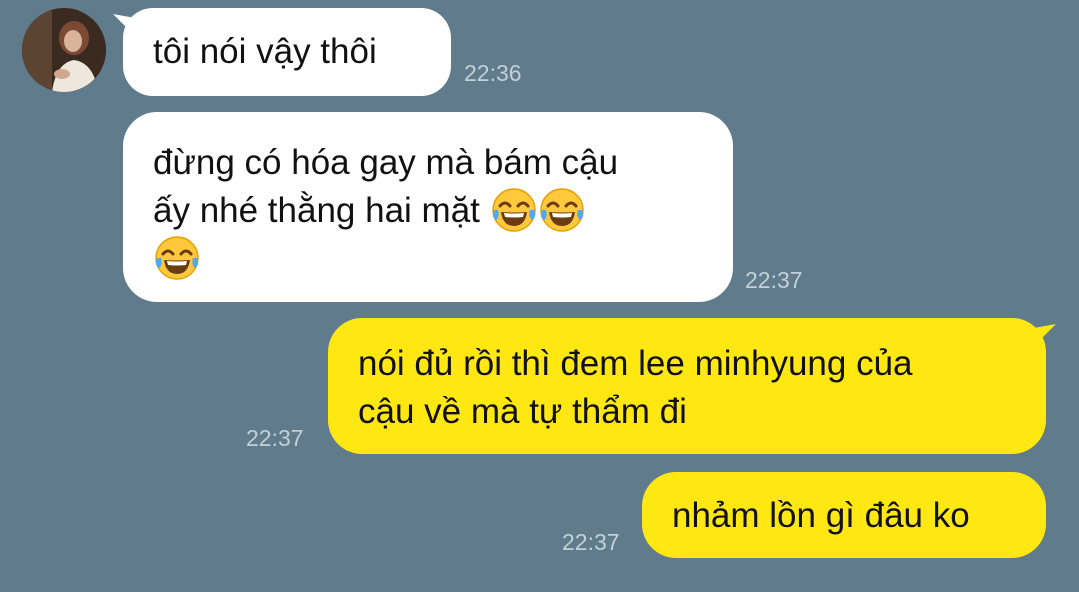 This screenshot has width=1079, height=592. I want to click on message-text-line: cậu về mà tự thẩm đi, so click(522, 411).